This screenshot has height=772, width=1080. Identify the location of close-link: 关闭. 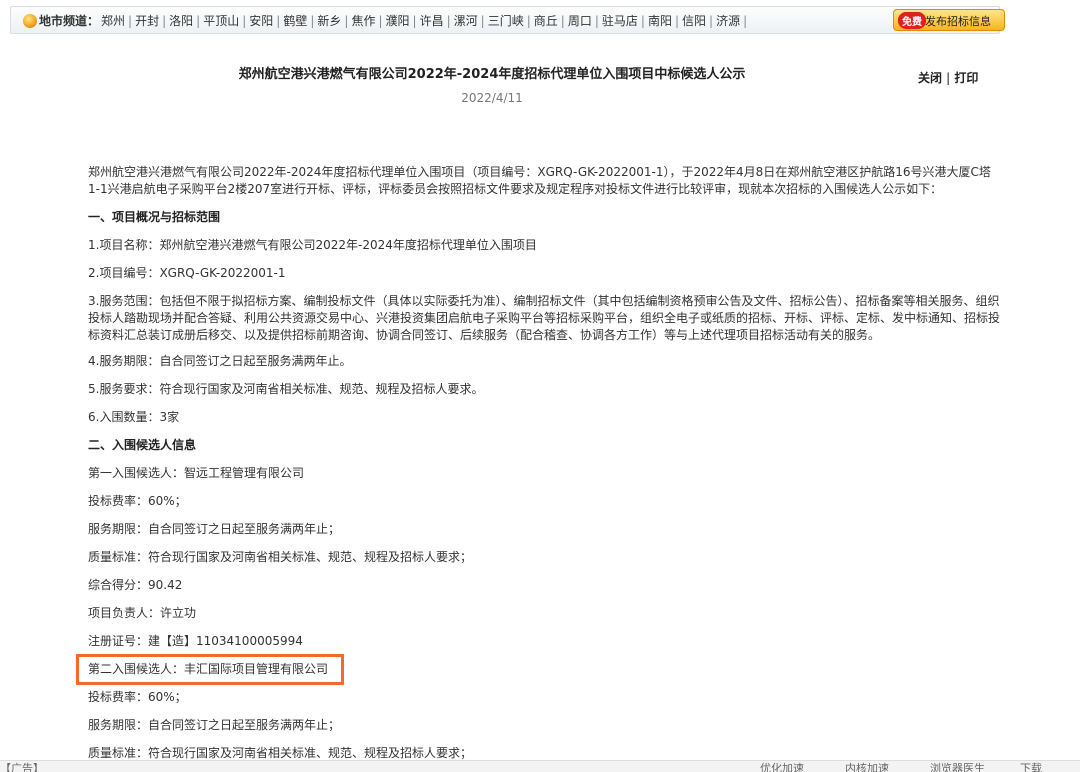
(930, 78).